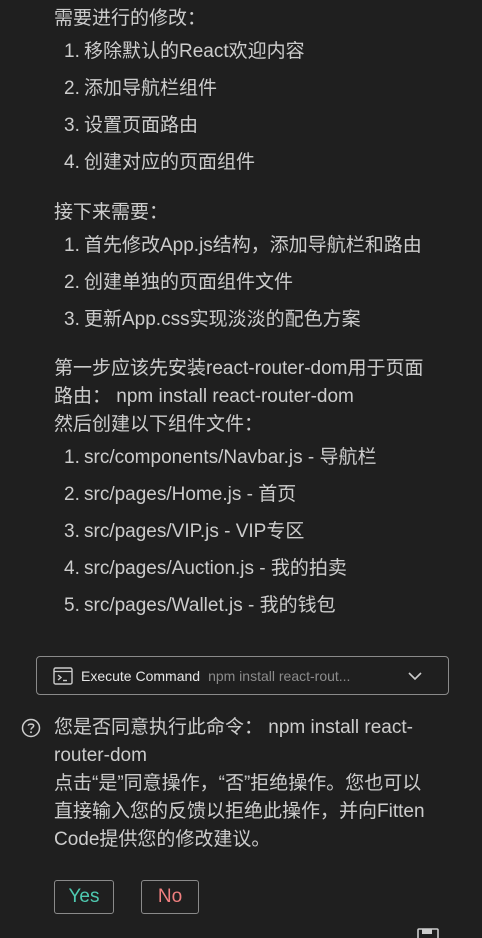 The width and height of the screenshot is (482, 938). Describe the element at coordinates (131, 125) in the screenshot. I see `list-item: 3. 设置页面路由` at that location.